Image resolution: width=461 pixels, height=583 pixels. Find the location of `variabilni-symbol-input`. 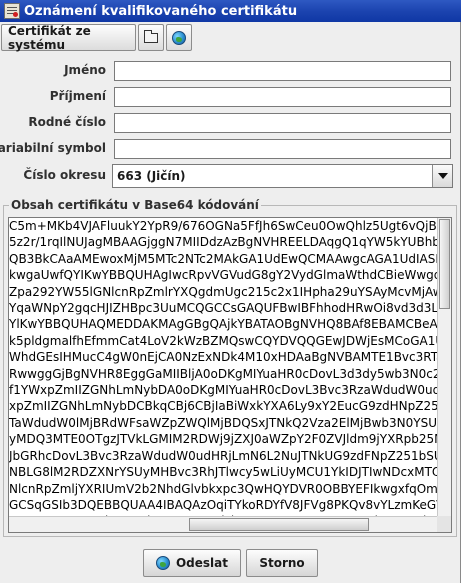

variabilni-symbol-input is located at coordinates (282, 149).